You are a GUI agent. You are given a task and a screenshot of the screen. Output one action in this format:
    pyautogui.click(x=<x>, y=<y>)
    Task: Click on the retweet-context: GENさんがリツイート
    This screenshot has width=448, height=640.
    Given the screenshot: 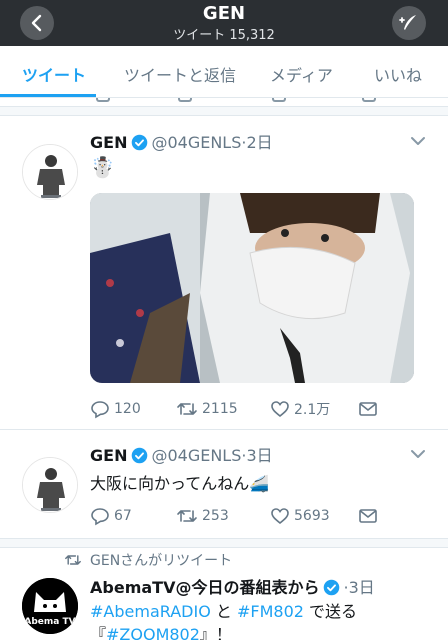 What is the action you would take?
    pyautogui.click(x=148, y=560)
    